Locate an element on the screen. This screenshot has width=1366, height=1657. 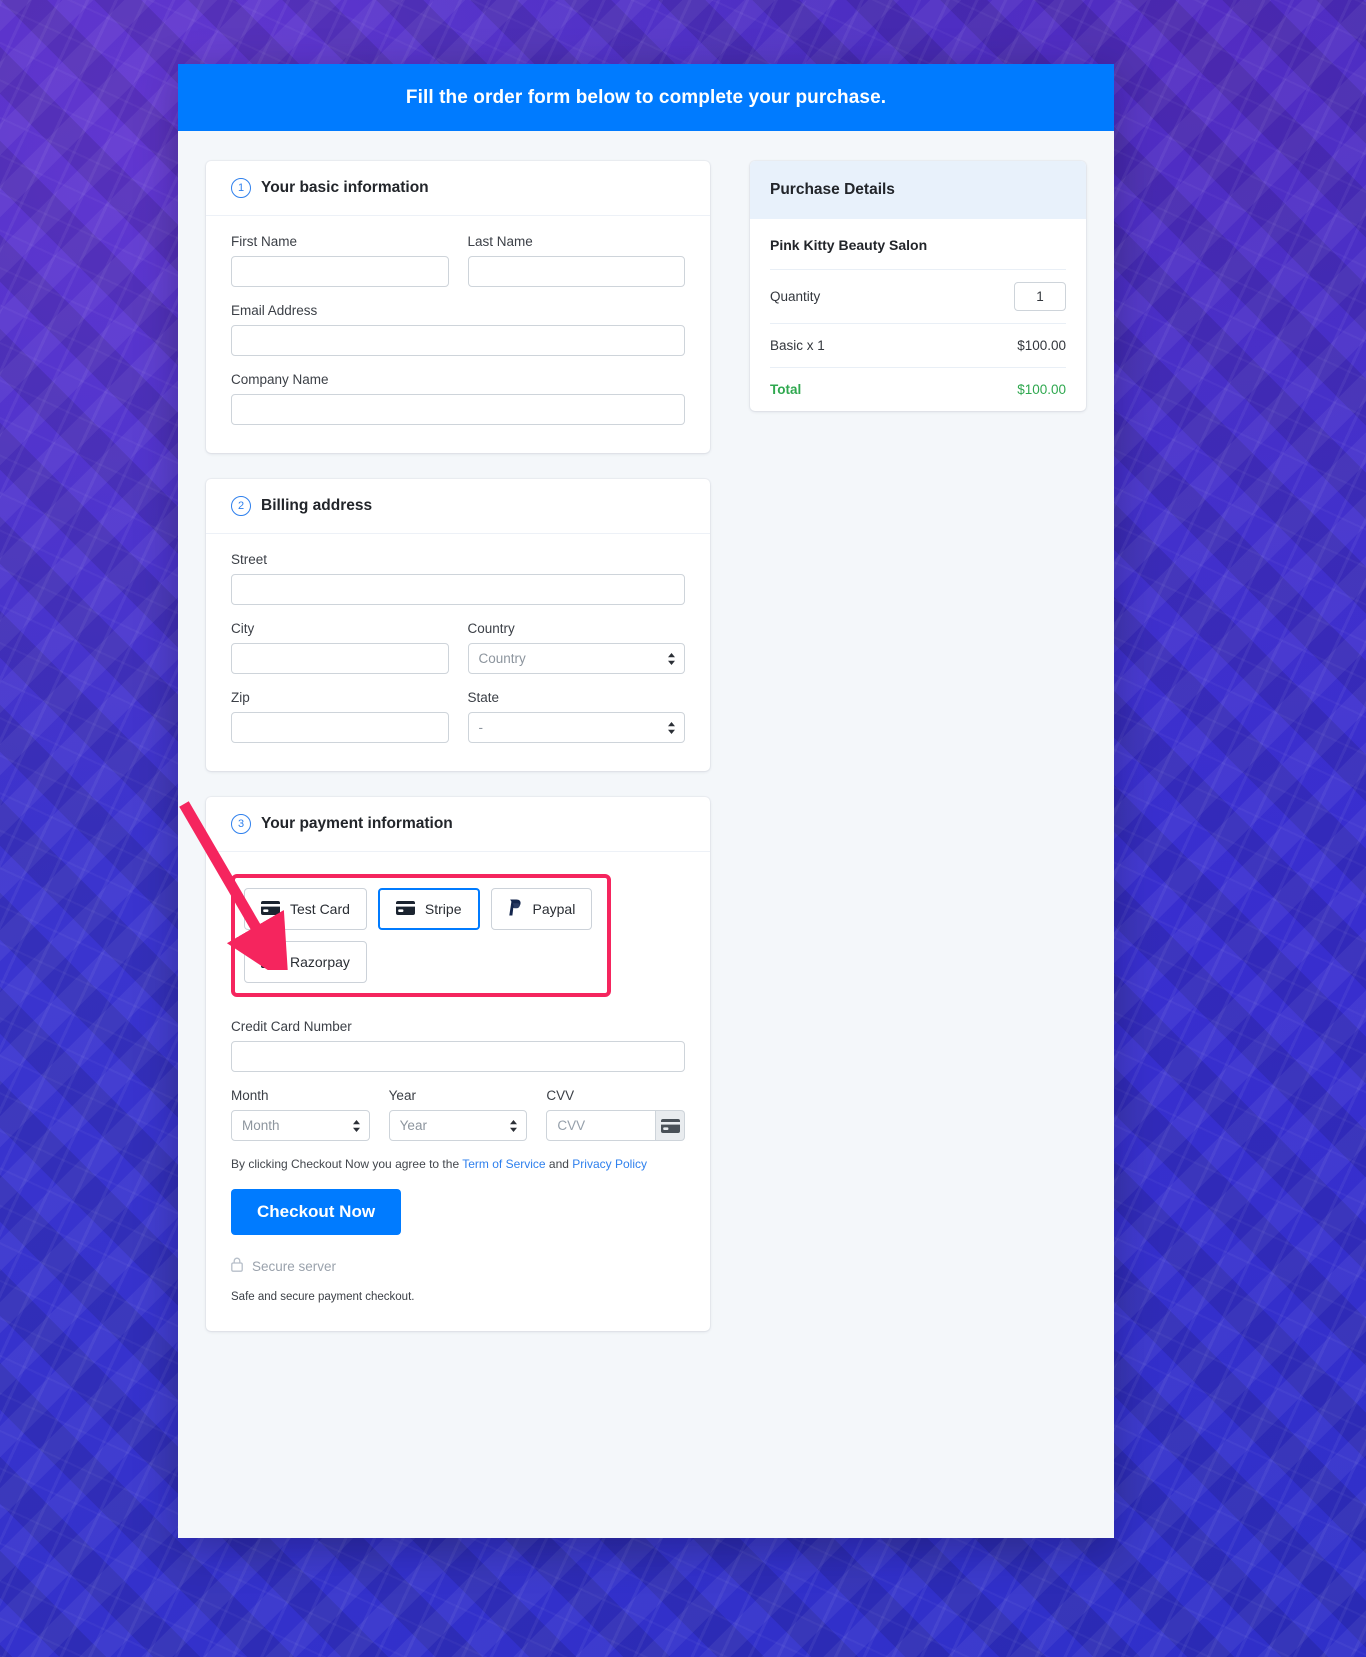
state-group: State is located at coordinates (576, 716).